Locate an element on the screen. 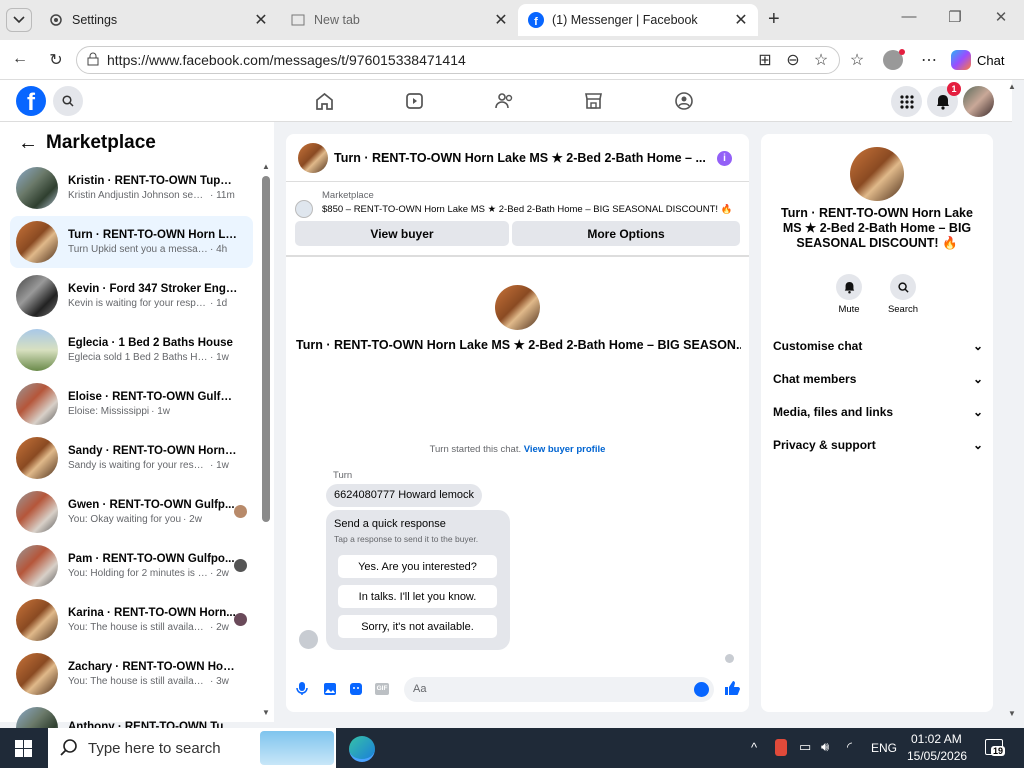 Image resolution: width=1024 pixels, height=768 pixels. quick-response-in-talks: In talks. I'll let you know. is located at coordinates (417, 596).